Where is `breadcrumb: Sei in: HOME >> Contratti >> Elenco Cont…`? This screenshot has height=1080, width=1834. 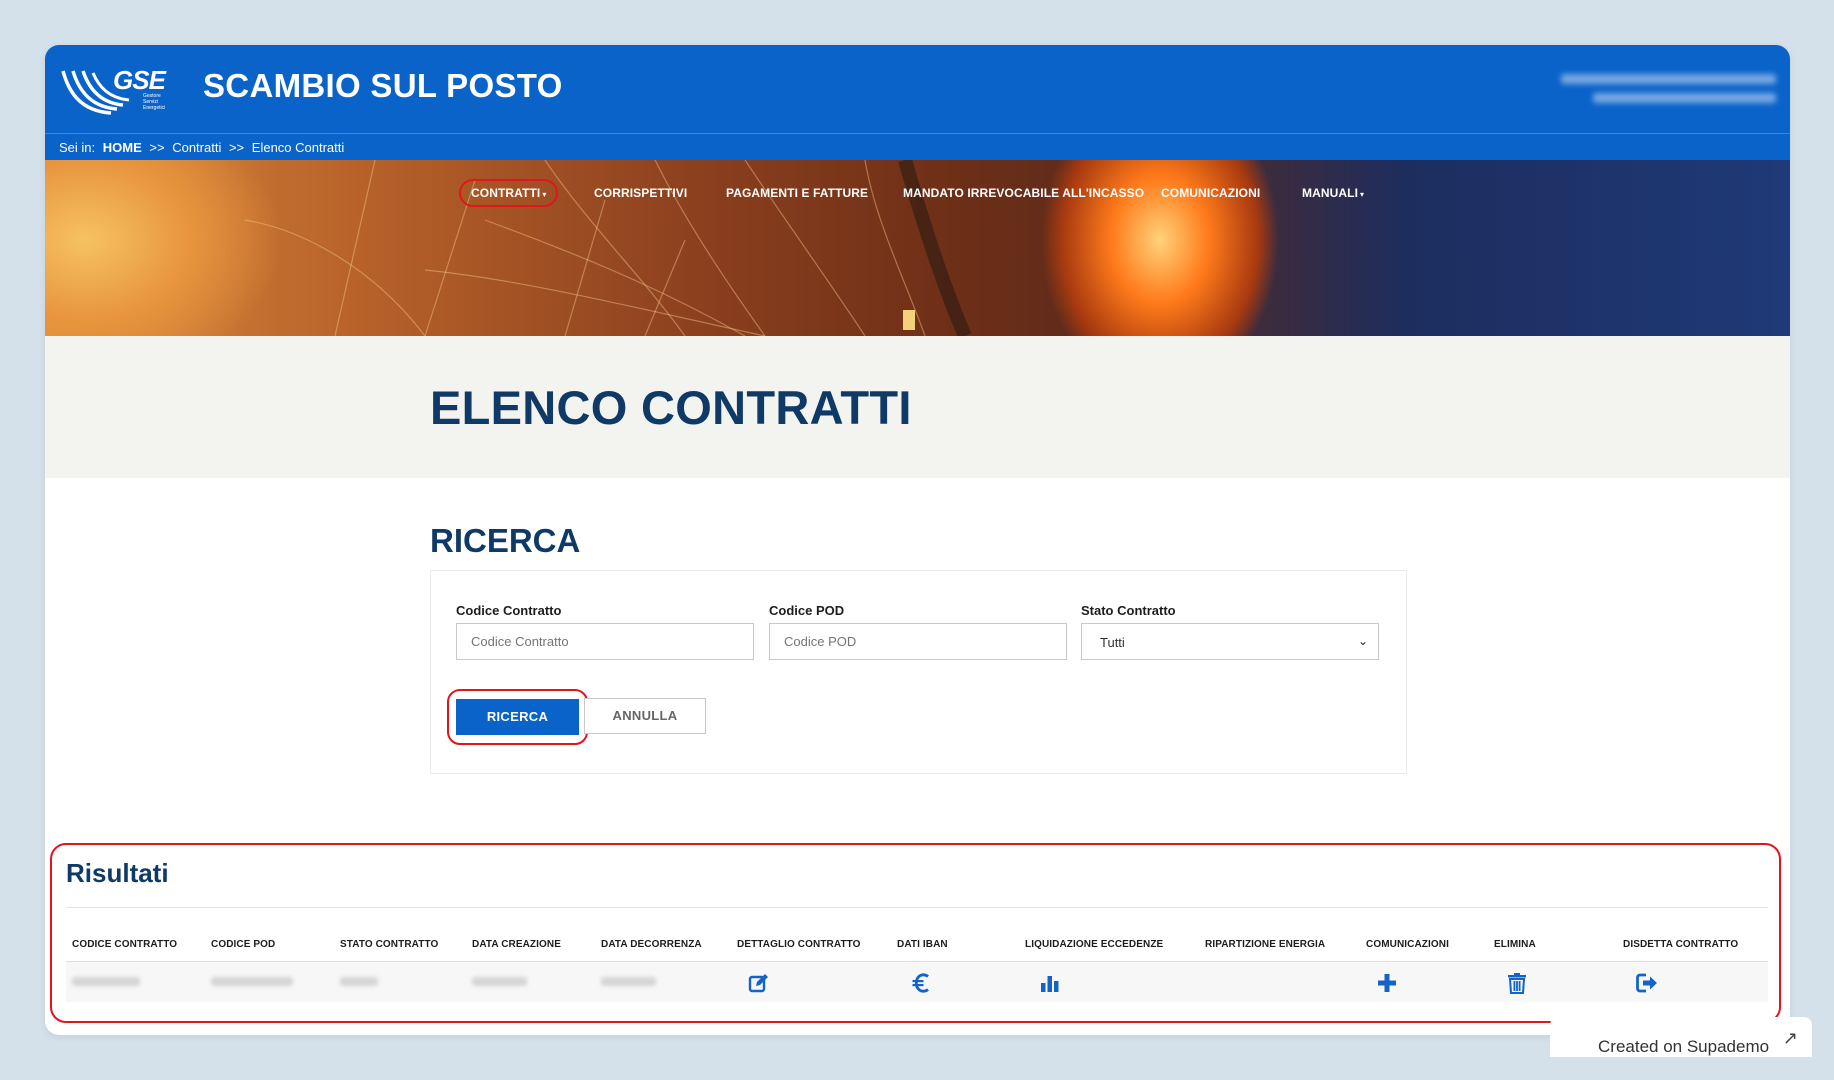 breadcrumb: Sei in: HOME >> Contratti >> Elenco Cont… is located at coordinates (917, 146).